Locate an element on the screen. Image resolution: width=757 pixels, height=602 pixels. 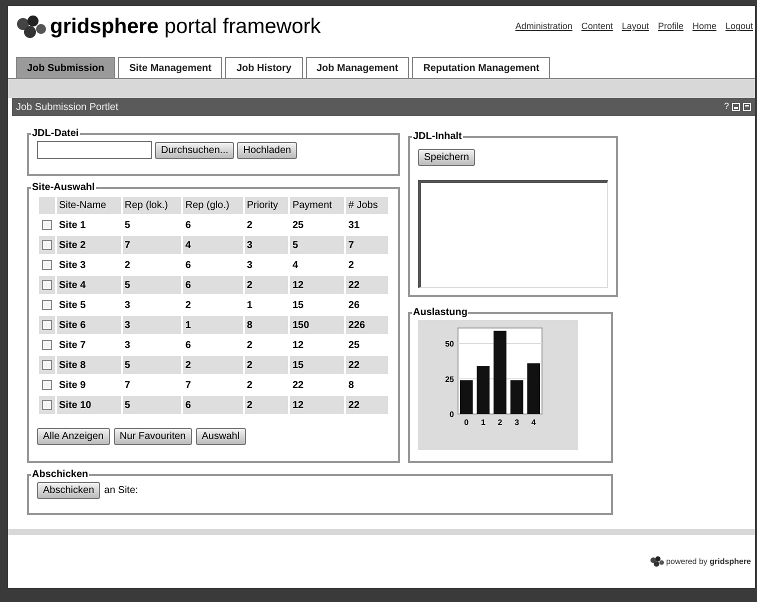
y-tick-label: 25 is located at coordinates (449, 379).